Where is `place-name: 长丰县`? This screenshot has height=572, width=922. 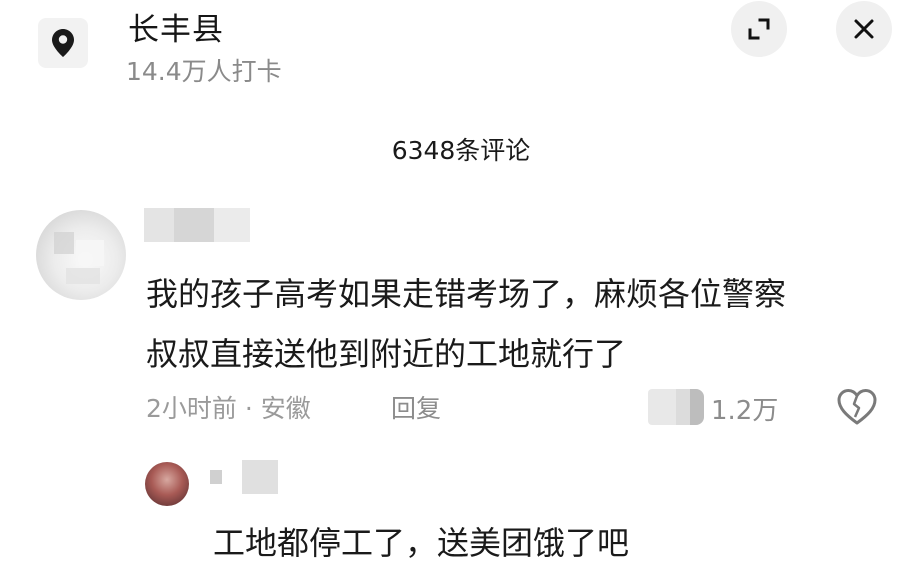
place-name: 长丰县 is located at coordinates (176, 30).